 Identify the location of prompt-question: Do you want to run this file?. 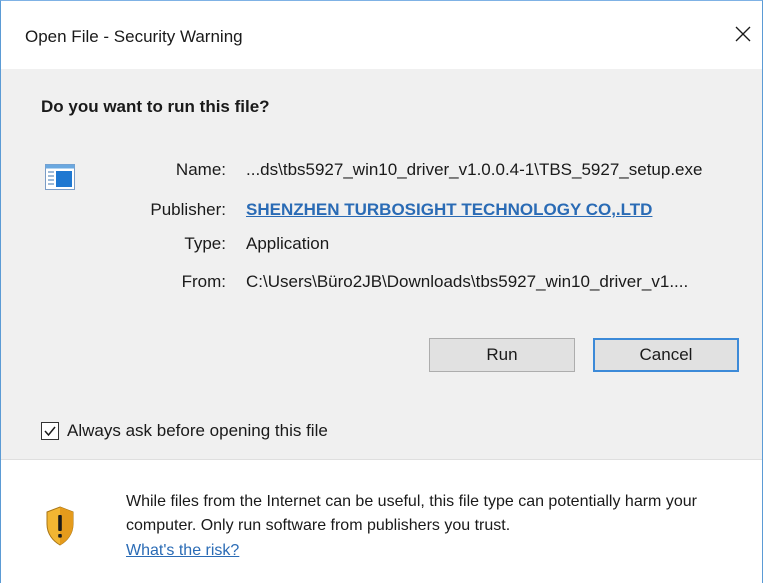
(155, 106).